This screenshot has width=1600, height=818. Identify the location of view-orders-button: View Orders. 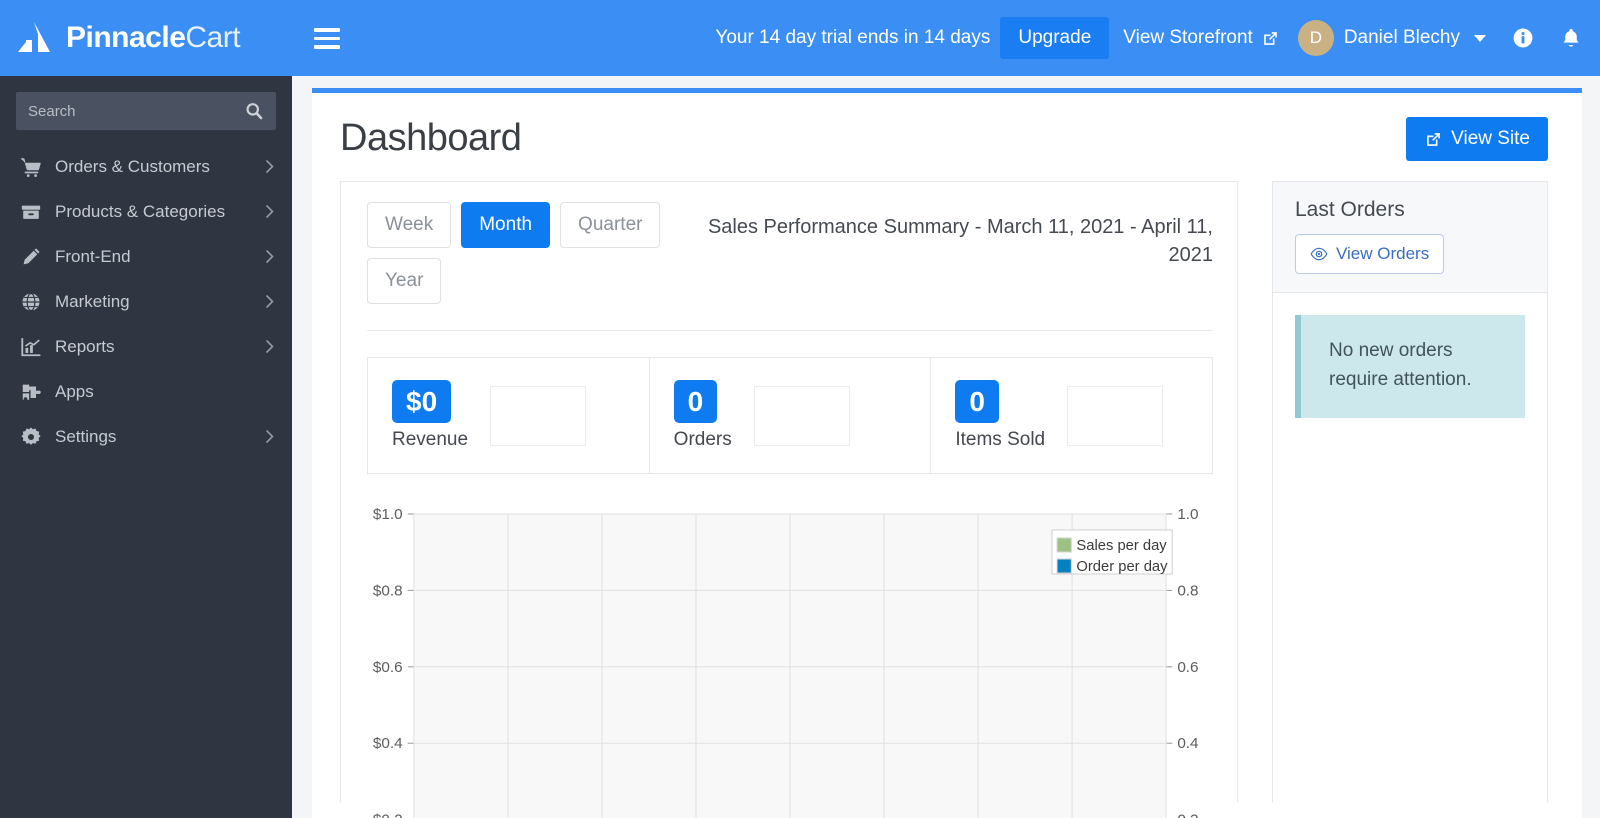
(1370, 254).